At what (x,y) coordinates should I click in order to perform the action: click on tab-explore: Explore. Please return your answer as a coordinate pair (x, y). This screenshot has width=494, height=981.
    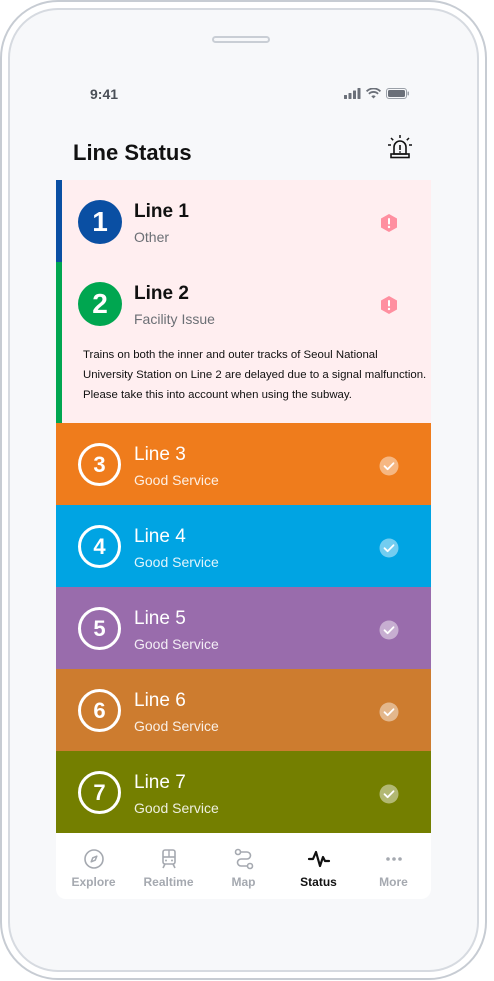
    Looking at the image, I should click on (93, 866).